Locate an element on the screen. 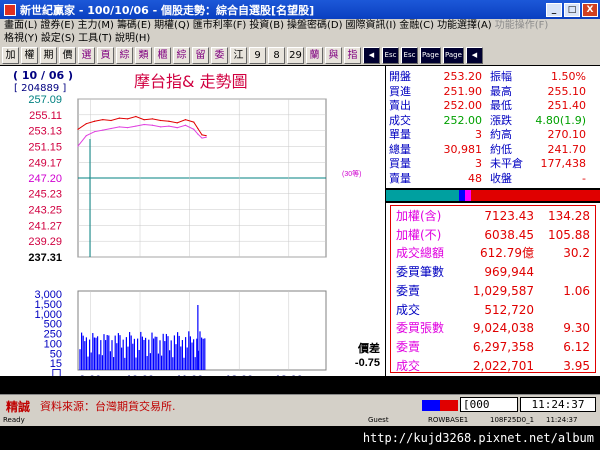  menu-item: 籌碼(E) is located at coordinates (134, 25).